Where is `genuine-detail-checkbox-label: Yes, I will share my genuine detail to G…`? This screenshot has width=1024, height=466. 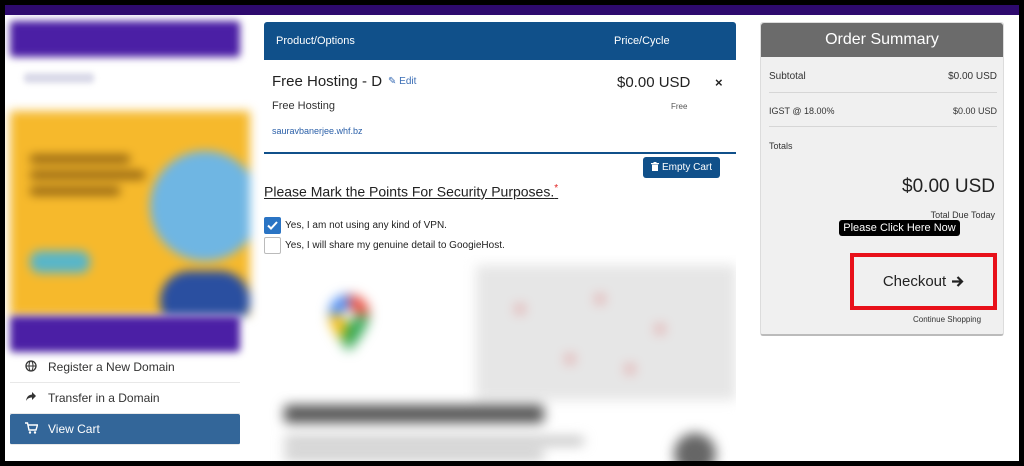
genuine-detail-checkbox-label: Yes, I will share my genuine detail to G… is located at coordinates (395, 245).